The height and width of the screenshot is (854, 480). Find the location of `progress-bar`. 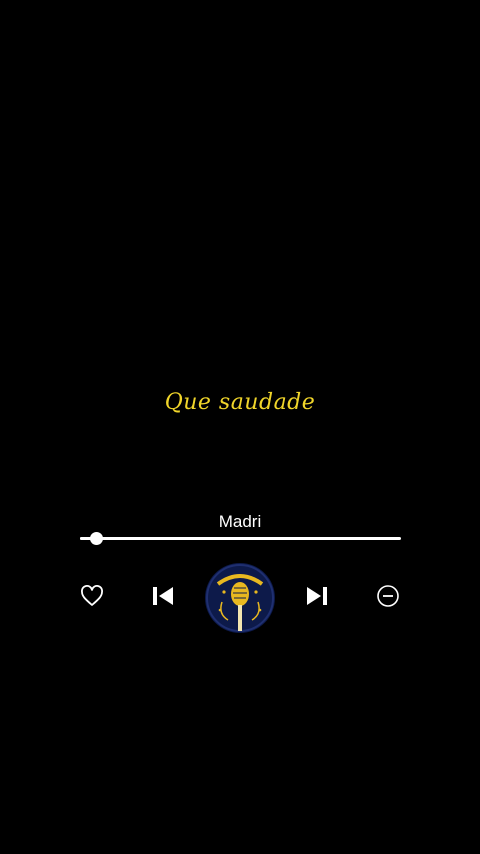

progress-bar is located at coordinates (240, 538).